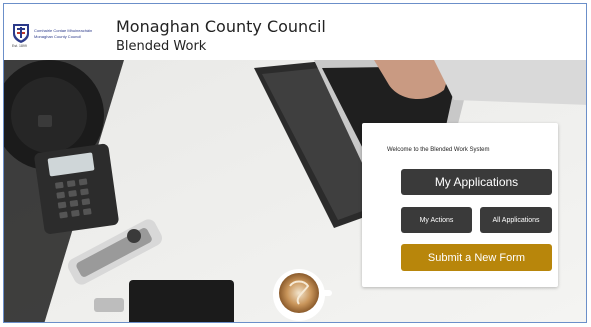 This screenshot has height=327, width=591. What do you see at coordinates (76, 188) in the screenshot?
I see `desk-phone` at bounding box center [76, 188].